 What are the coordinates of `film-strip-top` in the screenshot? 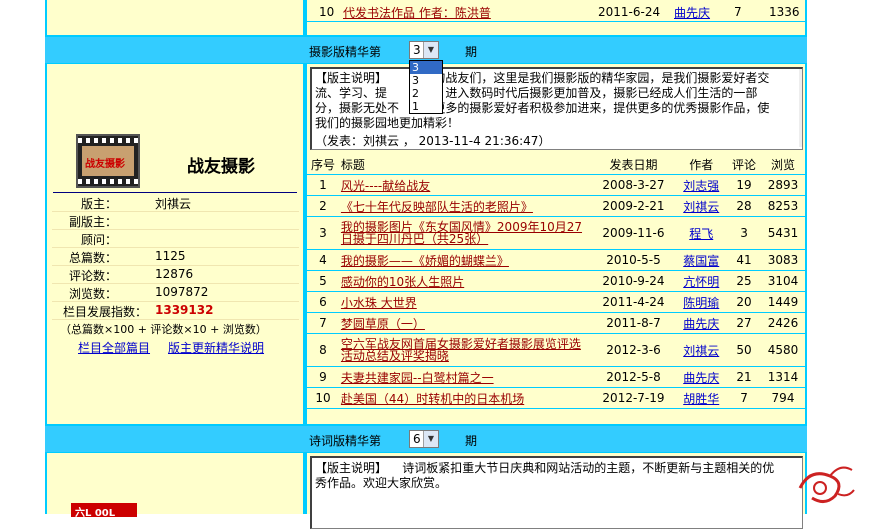 It's located at (108, 140).